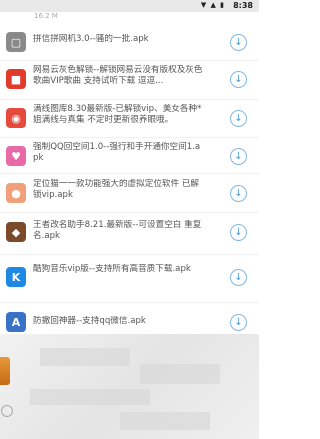 This screenshot has height=439, width=320. What do you see at coordinates (5, 371) in the screenshot?
I see `side-app-icon` at bounding box center [5, 371].